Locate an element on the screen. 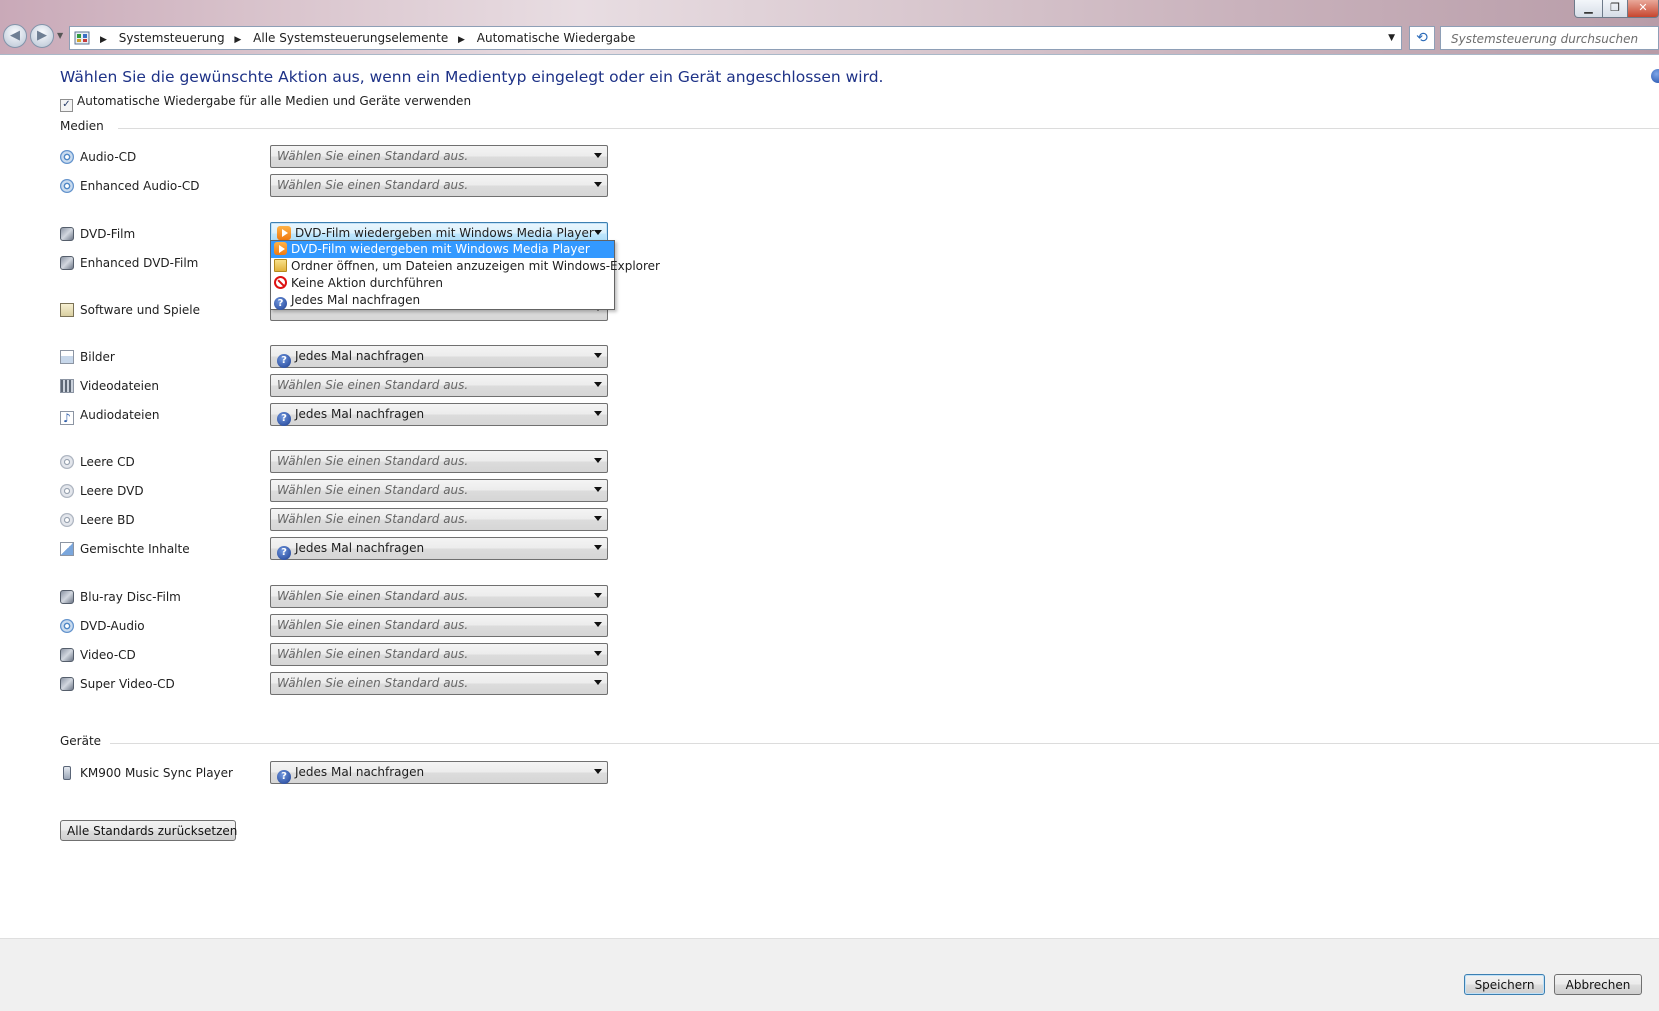  label-text: Audiodateien is located at coordinates (120, 415).